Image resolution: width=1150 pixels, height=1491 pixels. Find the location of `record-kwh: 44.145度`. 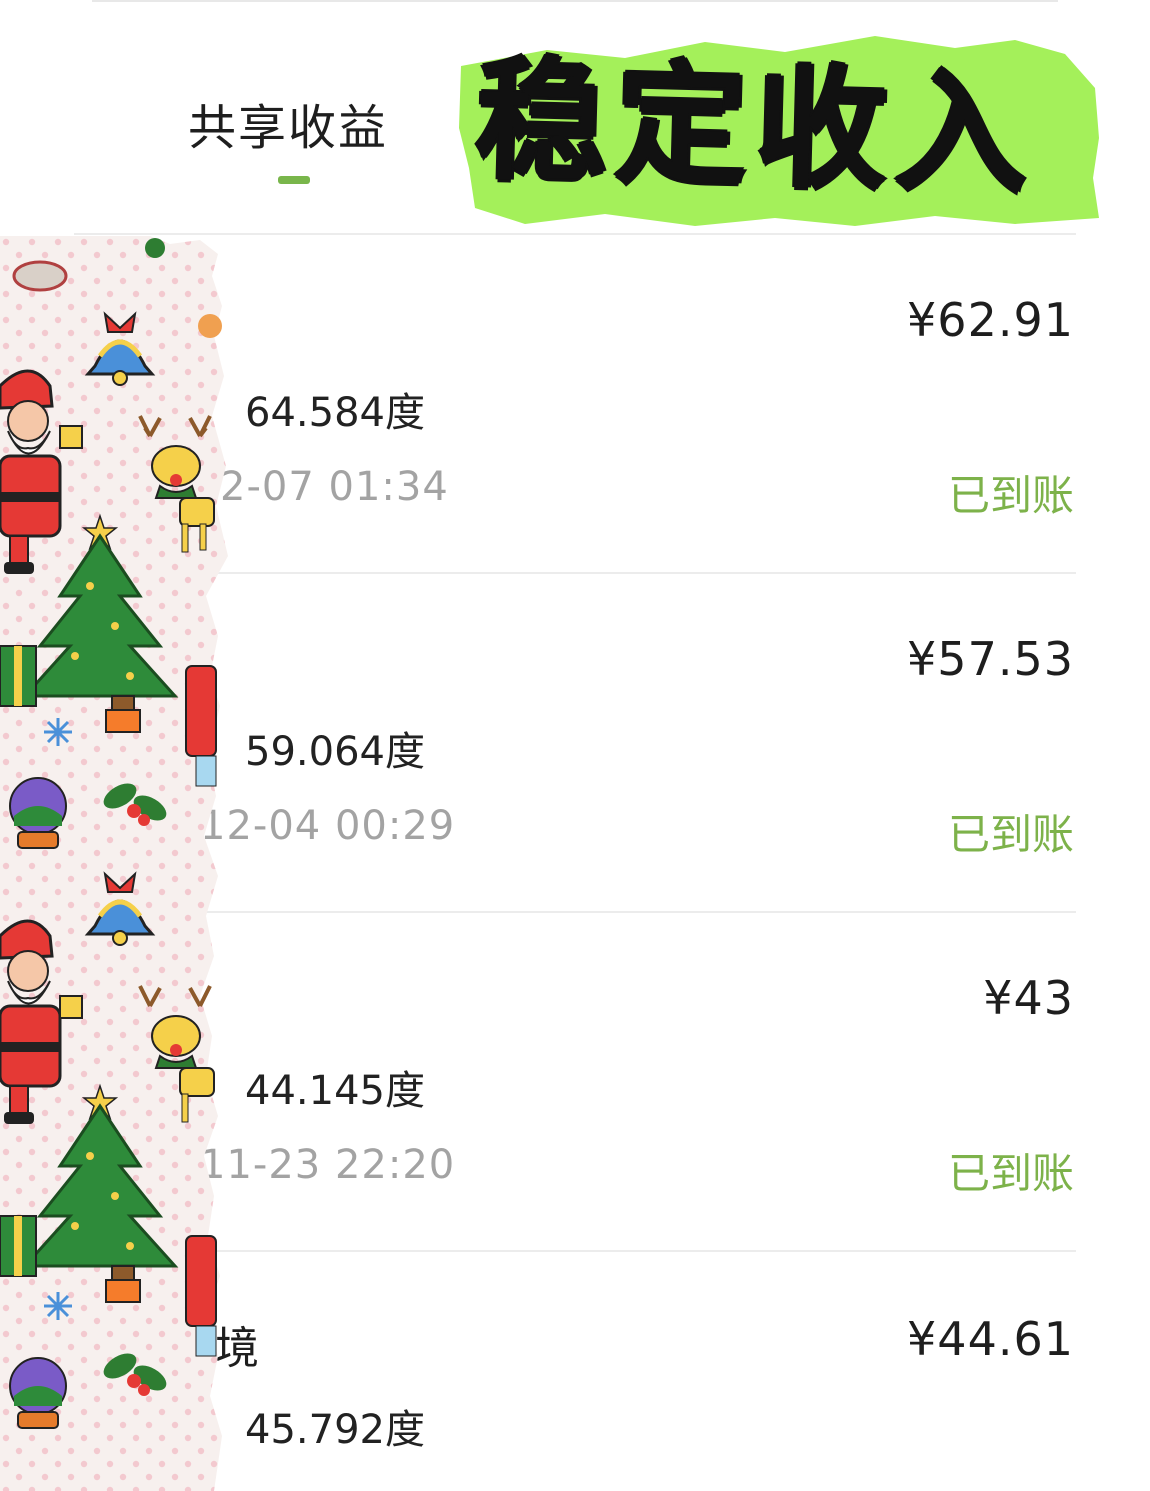

record-kwh: 44.145度 is located at coordinates (335, 1091).